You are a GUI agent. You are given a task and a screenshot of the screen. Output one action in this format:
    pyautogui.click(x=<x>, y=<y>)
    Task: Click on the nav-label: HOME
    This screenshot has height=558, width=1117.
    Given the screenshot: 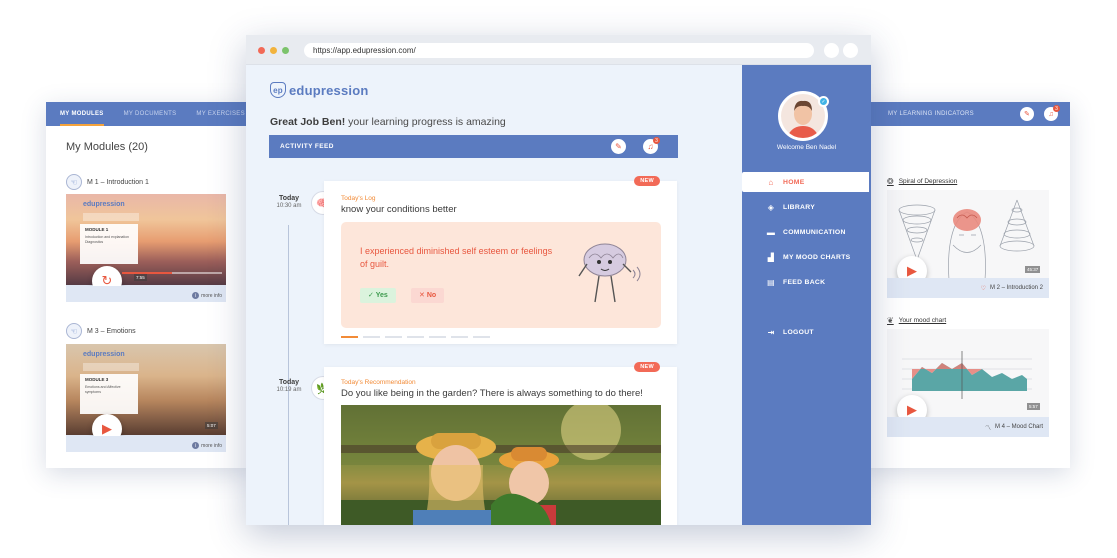 What is the action you would take?
    pyautogui.click(x=794, y=182)
    